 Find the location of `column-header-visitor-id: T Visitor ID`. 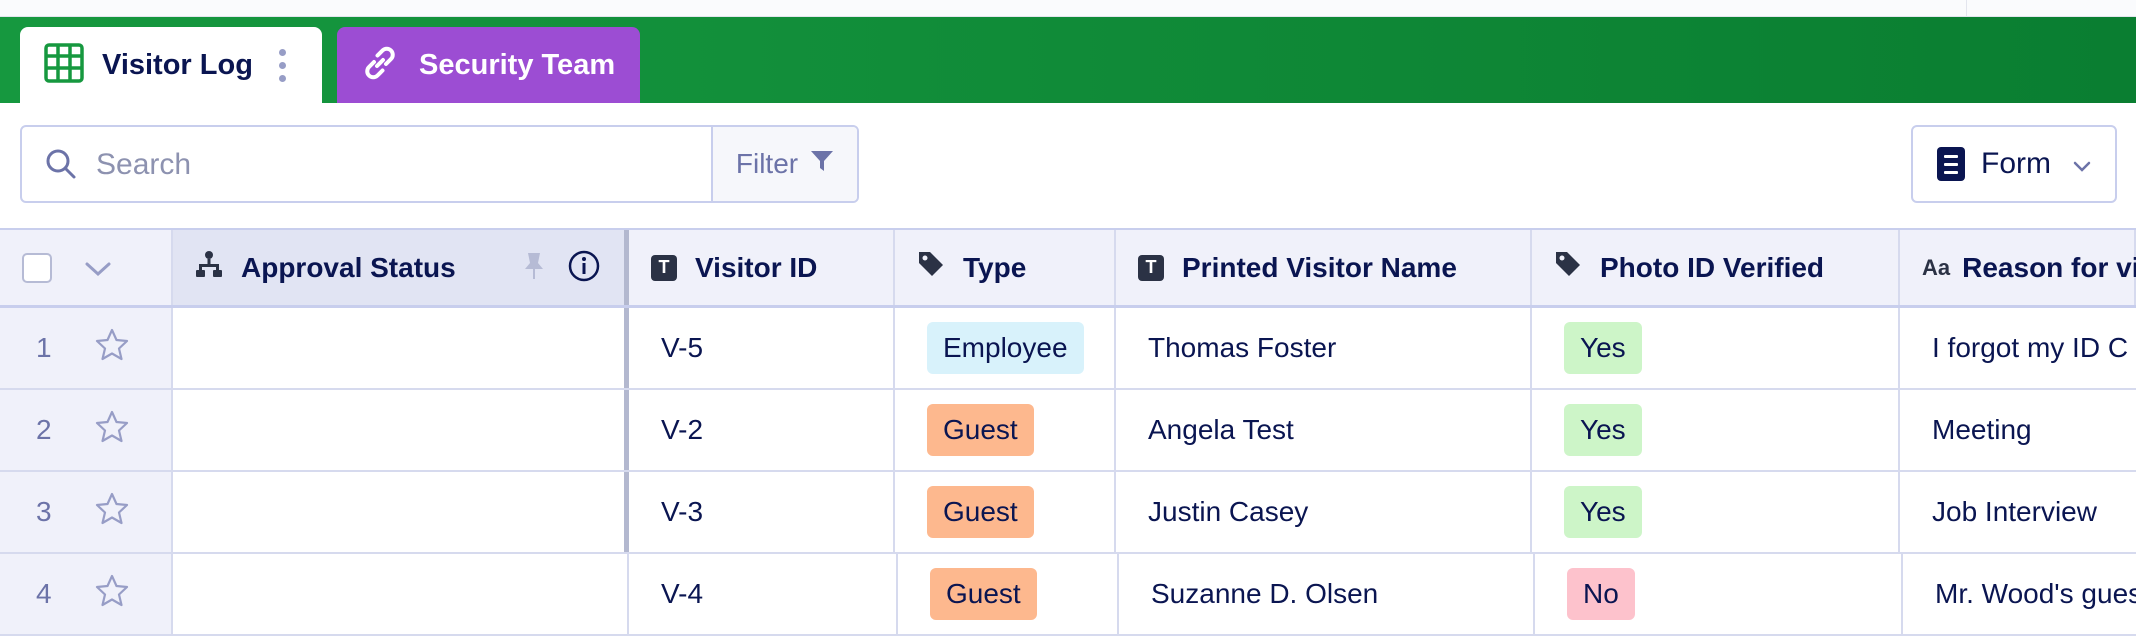

column-header-visitor-id: T Visitor ID is located at coordinates (762, 267).